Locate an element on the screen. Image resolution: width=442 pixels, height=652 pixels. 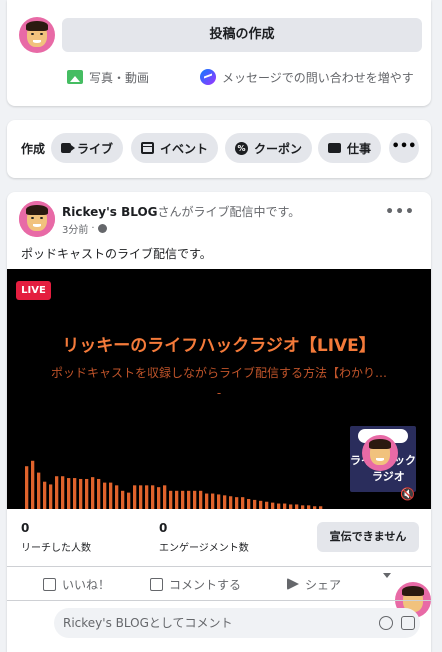
engagement-value: 0 is located at coordinates (163, 528).